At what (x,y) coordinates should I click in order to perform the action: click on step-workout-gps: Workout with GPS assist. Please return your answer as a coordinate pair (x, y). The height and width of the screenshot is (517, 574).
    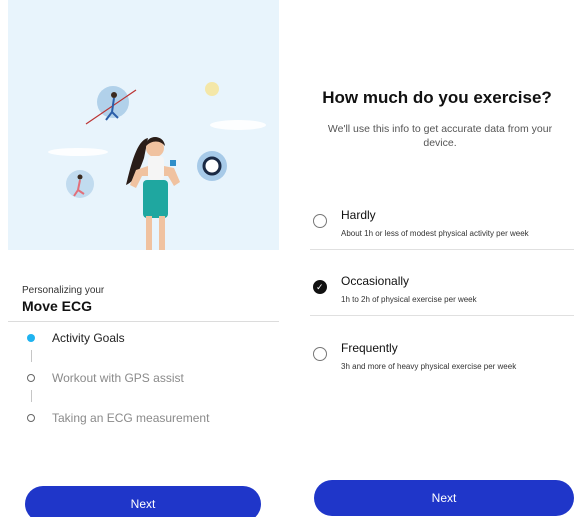
    Looking at the image, I should click on (152, 379).